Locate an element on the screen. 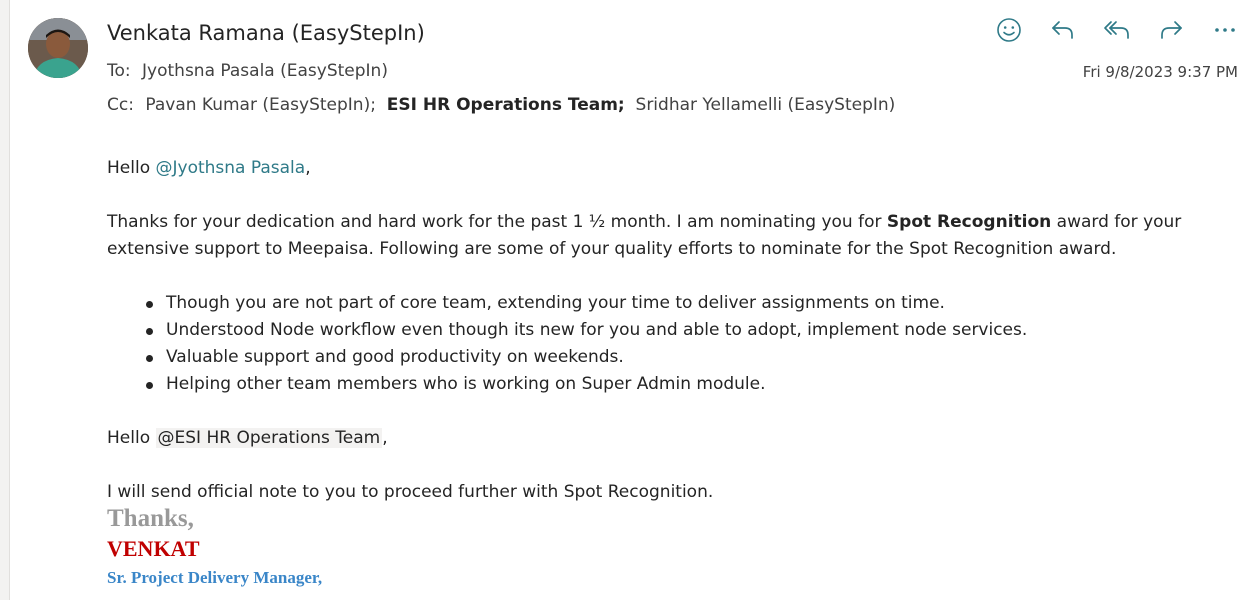 This screenshot has height=600, width=1249. greeting-line: Hello @ESI HR Operations Team, is located at coordinates (667, 438).